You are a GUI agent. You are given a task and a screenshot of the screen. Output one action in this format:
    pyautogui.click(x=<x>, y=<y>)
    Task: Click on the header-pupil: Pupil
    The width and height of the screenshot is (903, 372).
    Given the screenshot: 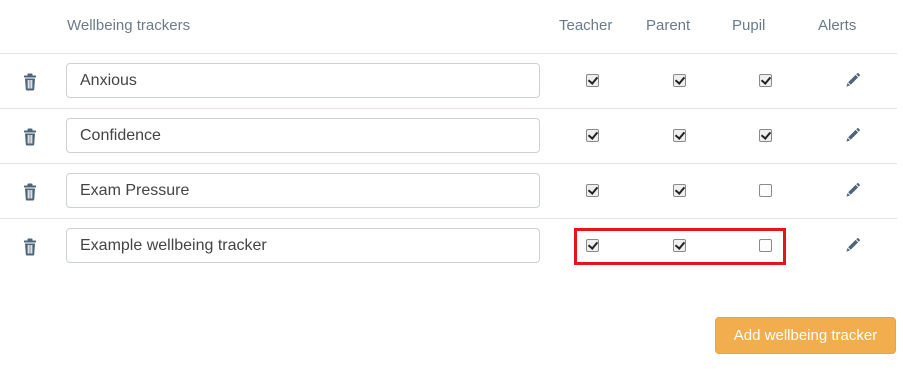 What is the action you would take?
    pyautogui.click(x=749, y=25)
    